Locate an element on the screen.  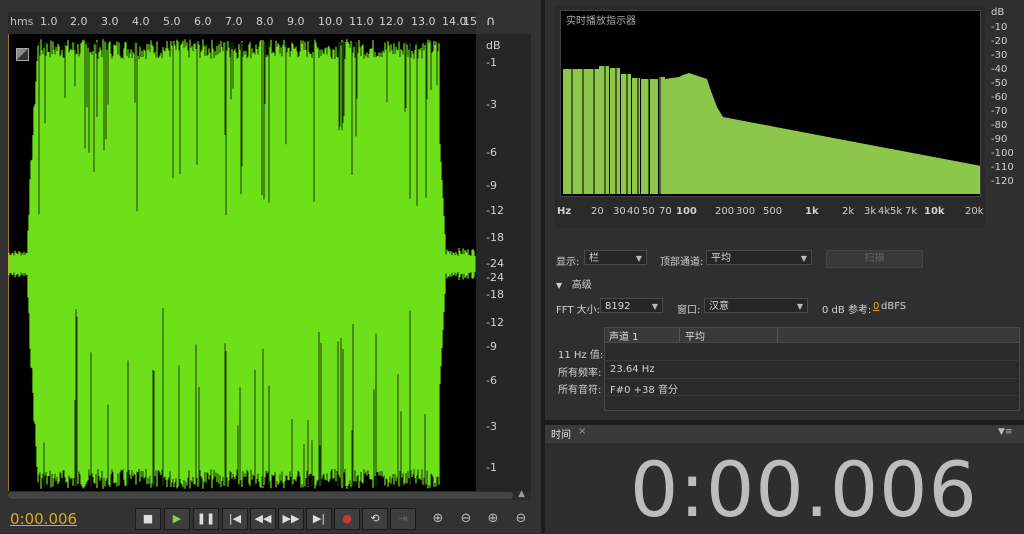
ruler-unit: hms is located at coordinates (22, 21).